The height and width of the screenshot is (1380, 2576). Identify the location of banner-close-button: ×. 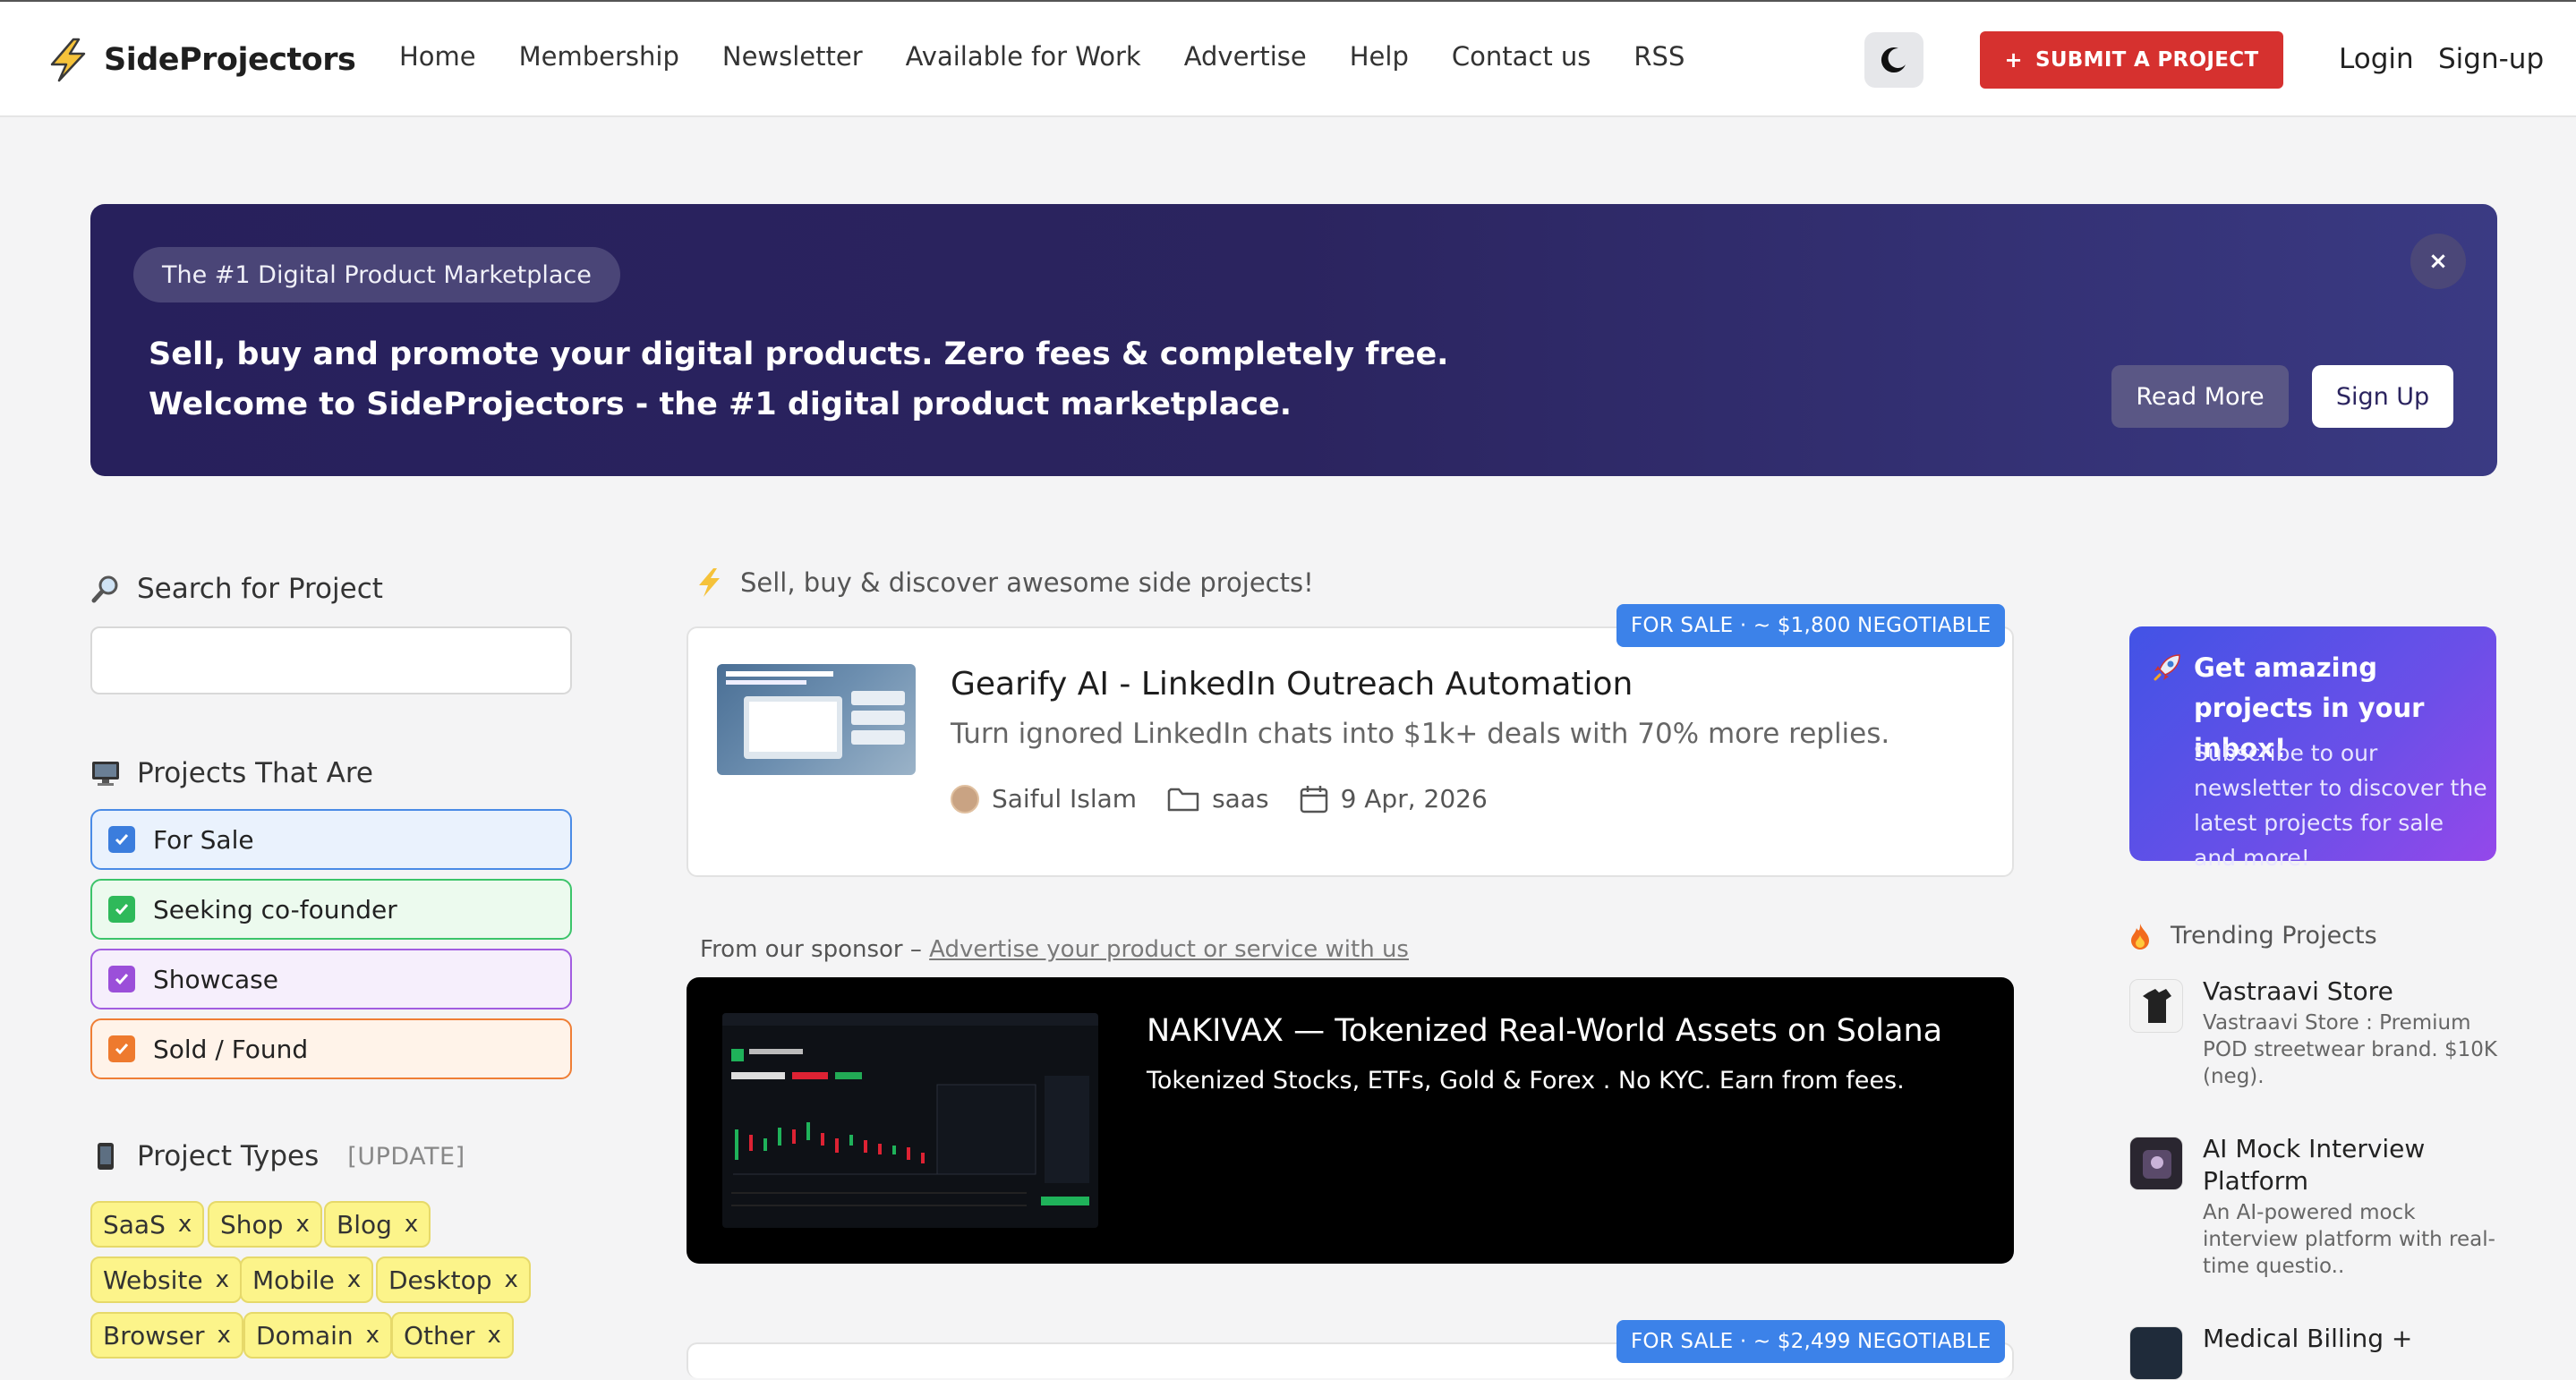
(2438, 261).